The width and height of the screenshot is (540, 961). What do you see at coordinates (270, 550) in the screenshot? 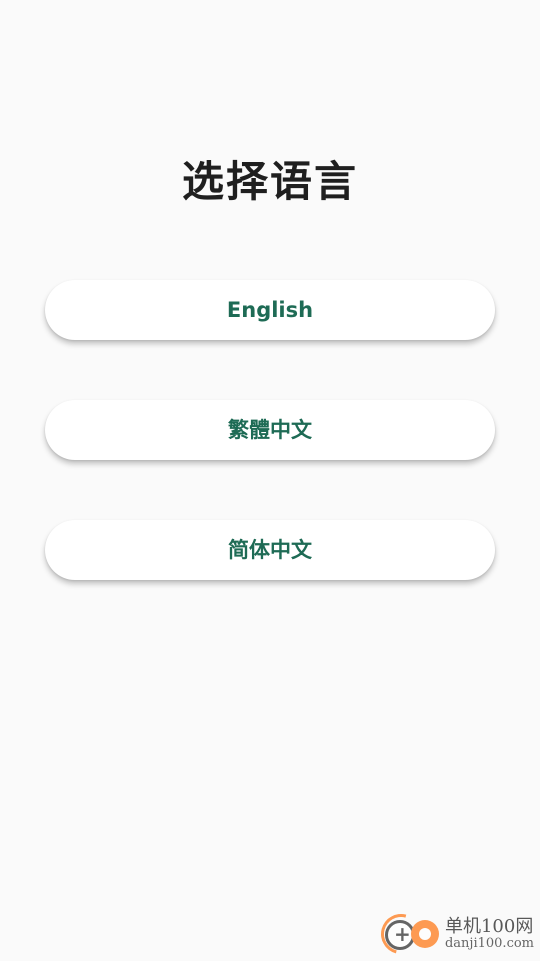
I see `language-option-simplified-chinese: 简体中文` at bounding box center [270, 550].